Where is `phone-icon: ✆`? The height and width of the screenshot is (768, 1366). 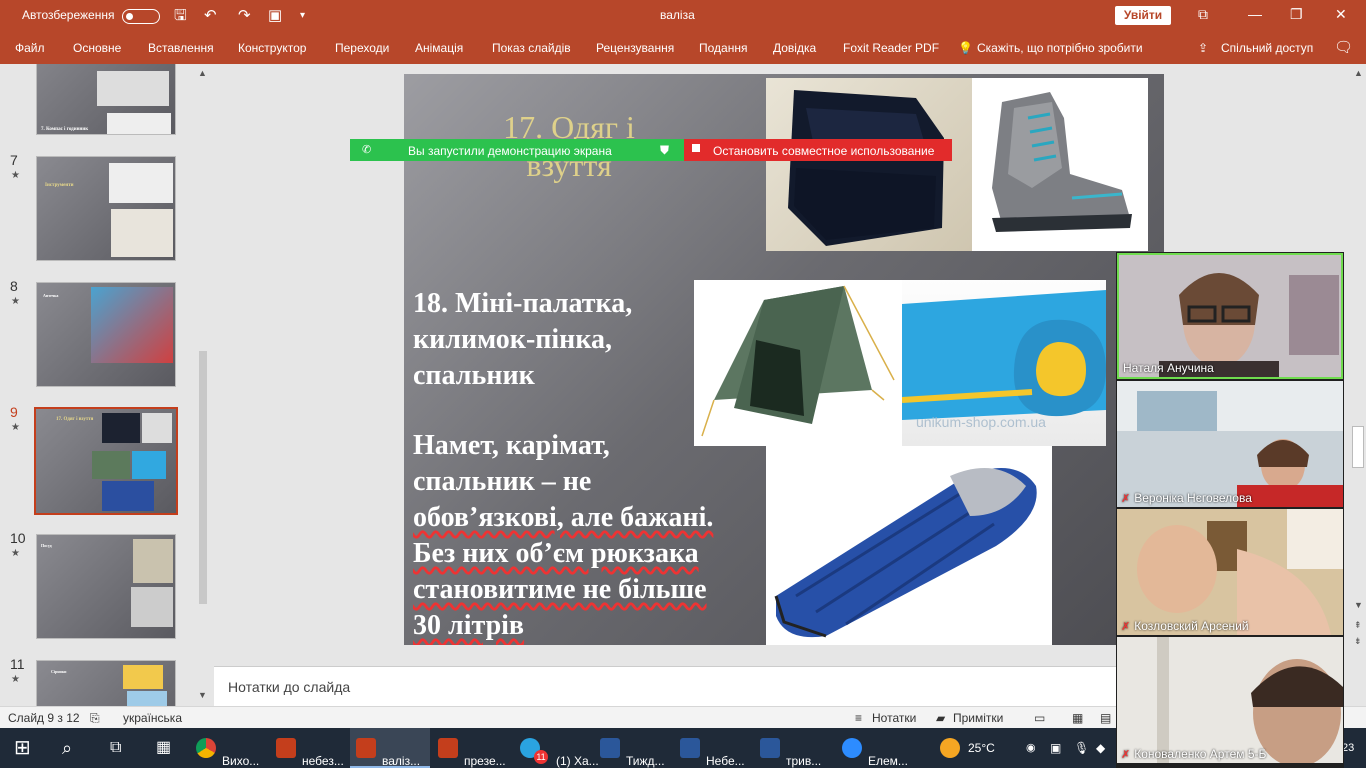
phone-icon: ✆ is located at coordinates (367, 150).